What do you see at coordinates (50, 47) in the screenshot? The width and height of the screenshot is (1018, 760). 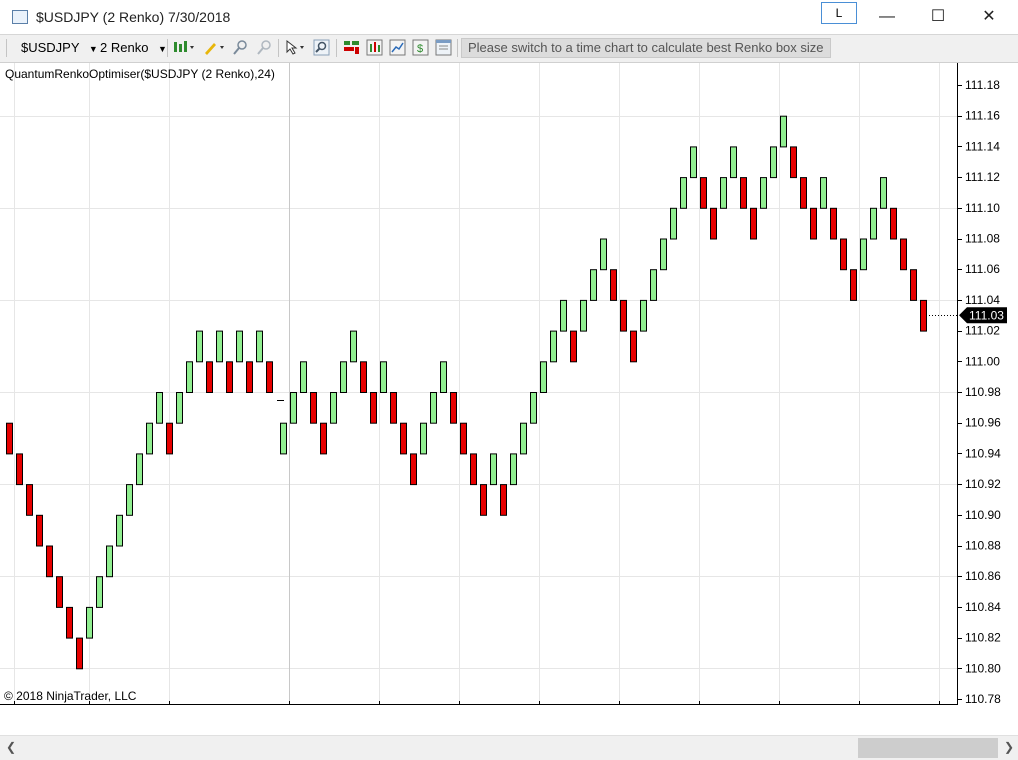 I see `instrument-label: $USDJPY` at bounding box center [50, 47].